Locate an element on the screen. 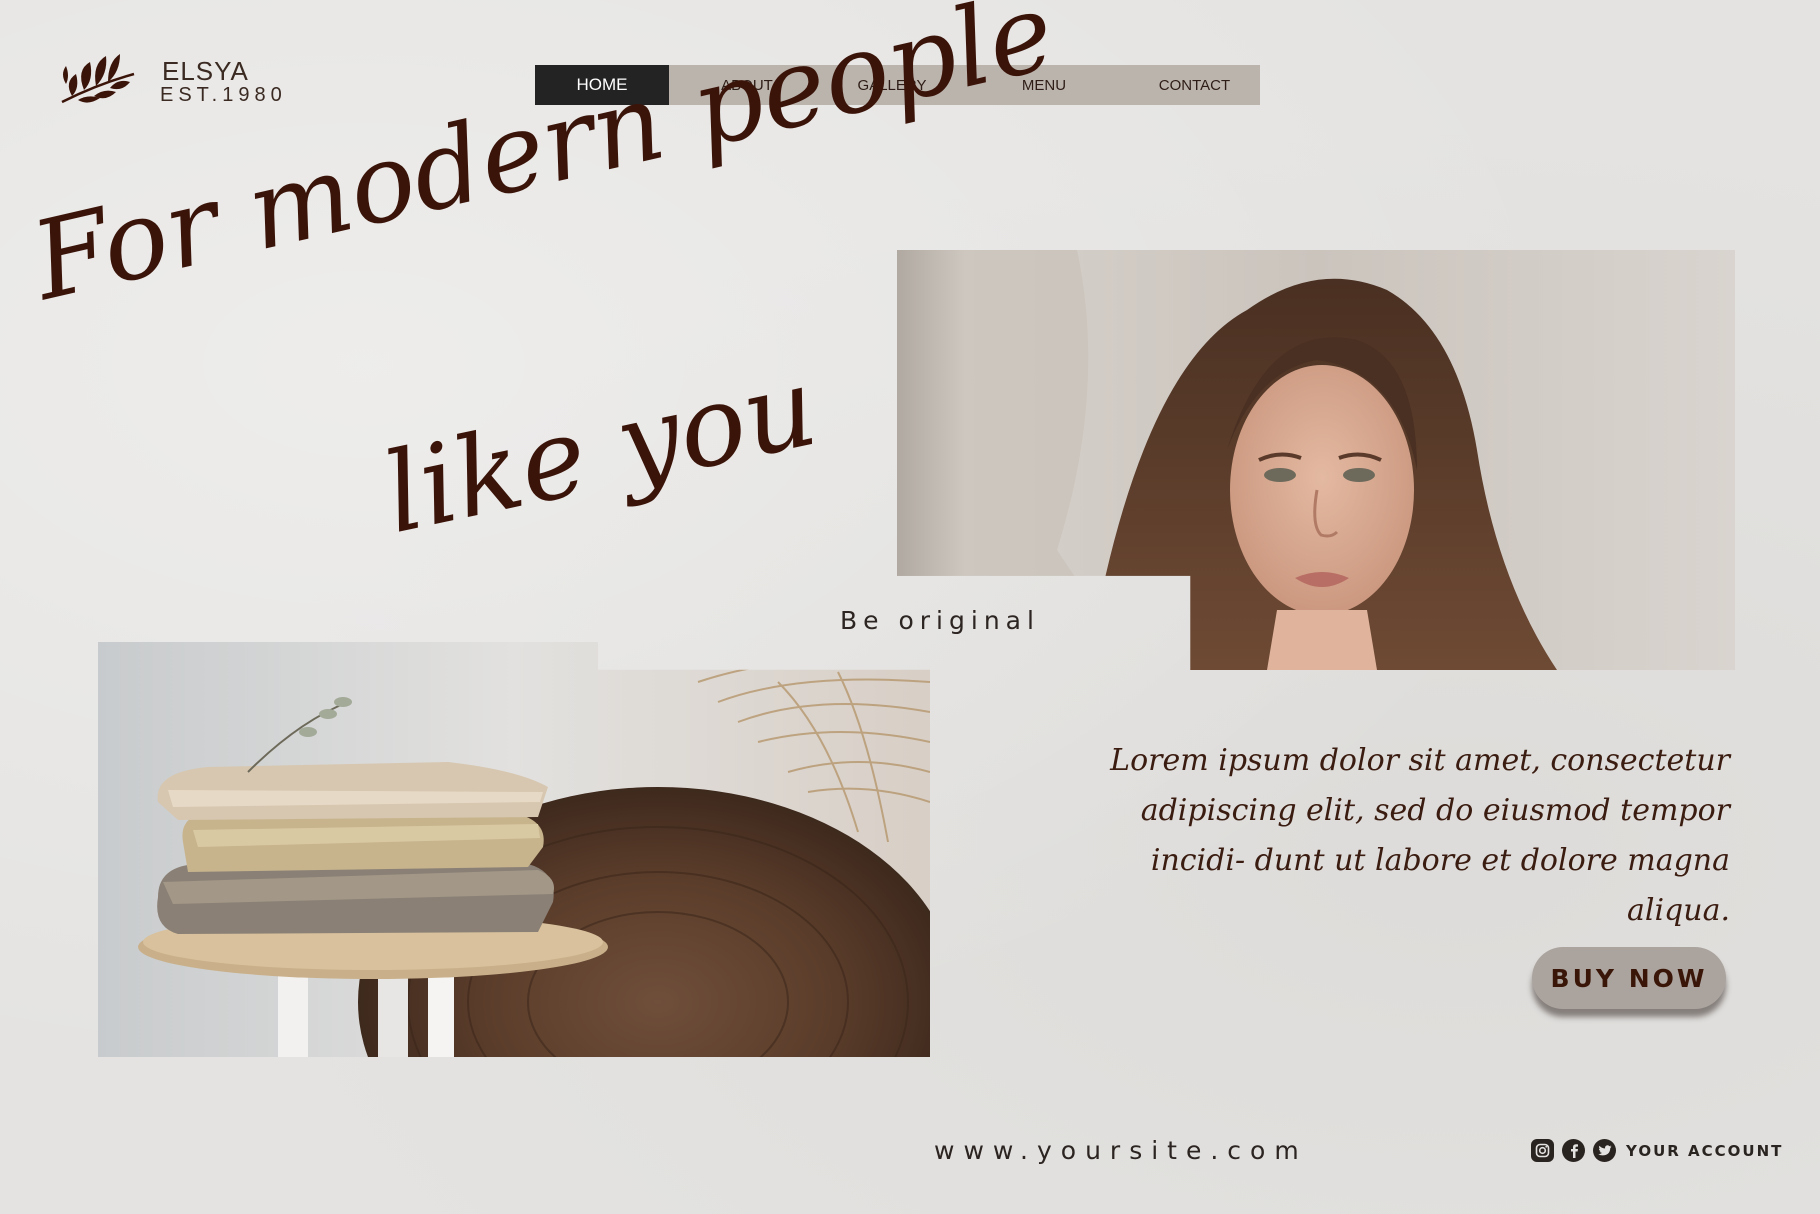 The height and width of the screenshot is (1214, 1820). brand-name: ELSYA is located at coordinates (205, 71).